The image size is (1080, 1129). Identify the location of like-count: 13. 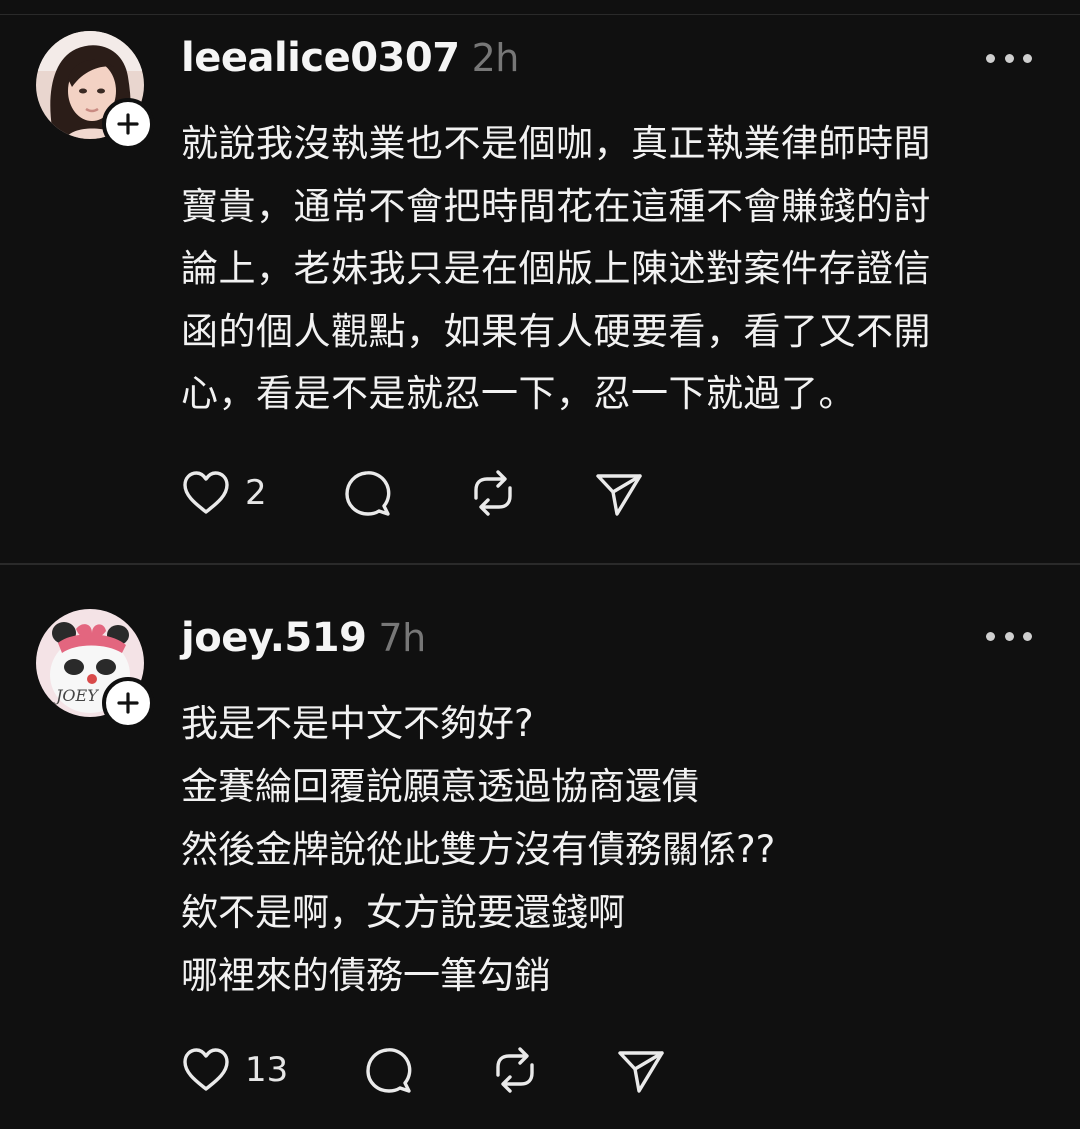
(267, 1070).